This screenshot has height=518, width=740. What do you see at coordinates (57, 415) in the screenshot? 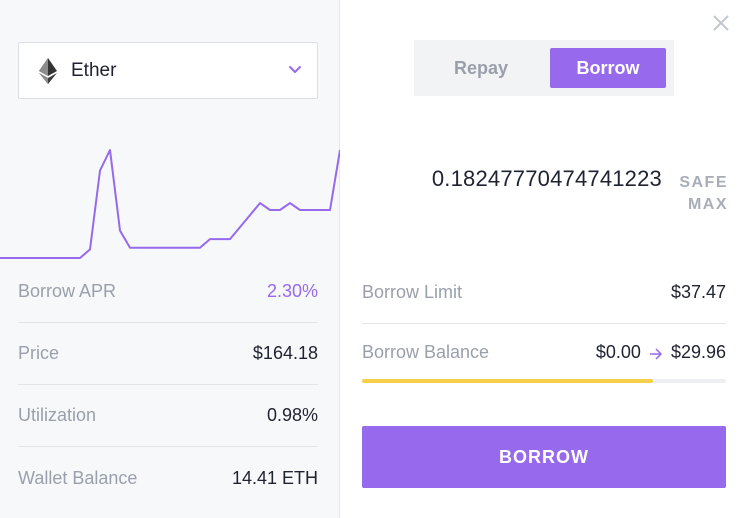
I see `stat-label: Utilization` at bounding box center [57, 415].